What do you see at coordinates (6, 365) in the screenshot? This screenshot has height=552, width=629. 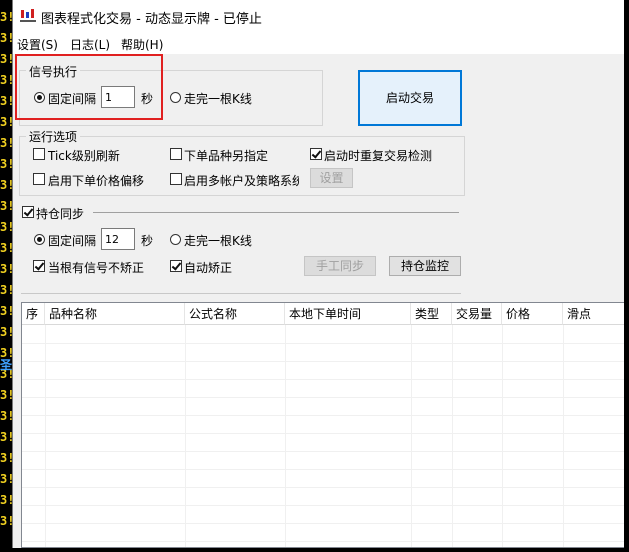 I see `background-side-label: 圣` at bounding box center [6, 365].